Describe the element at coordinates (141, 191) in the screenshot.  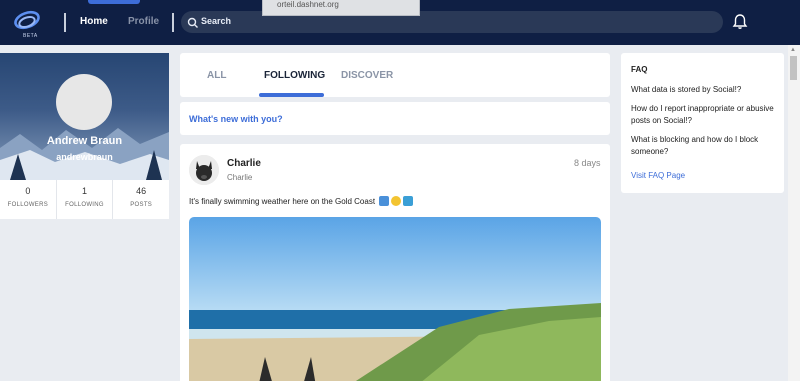
I see `stat-value: 46` at that location.